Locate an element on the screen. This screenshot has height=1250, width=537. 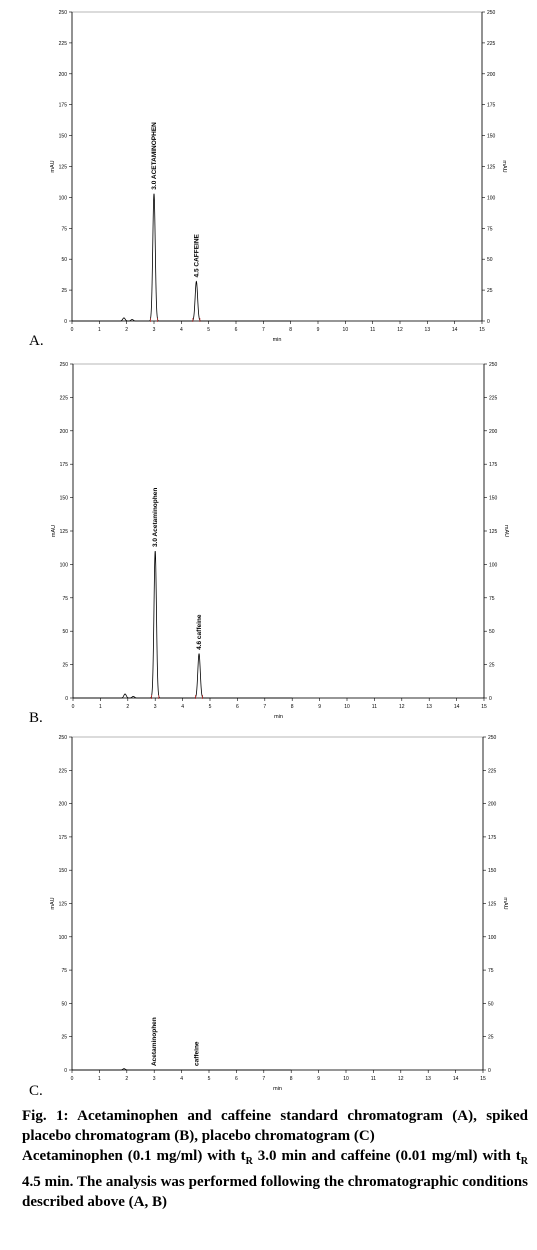
panel-b-y-tick-label-right: 250 is located at coordinates (493, 365).